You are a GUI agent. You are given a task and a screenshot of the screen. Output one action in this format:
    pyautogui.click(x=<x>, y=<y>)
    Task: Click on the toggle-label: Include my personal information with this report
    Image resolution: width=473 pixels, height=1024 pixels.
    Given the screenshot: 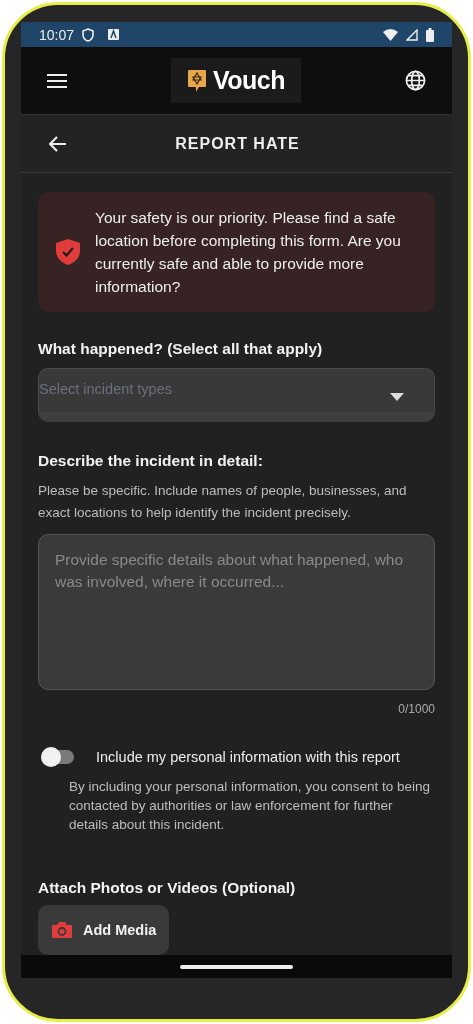 What is the action you would take?
    pyautogui.click(x=248, y=757)
    